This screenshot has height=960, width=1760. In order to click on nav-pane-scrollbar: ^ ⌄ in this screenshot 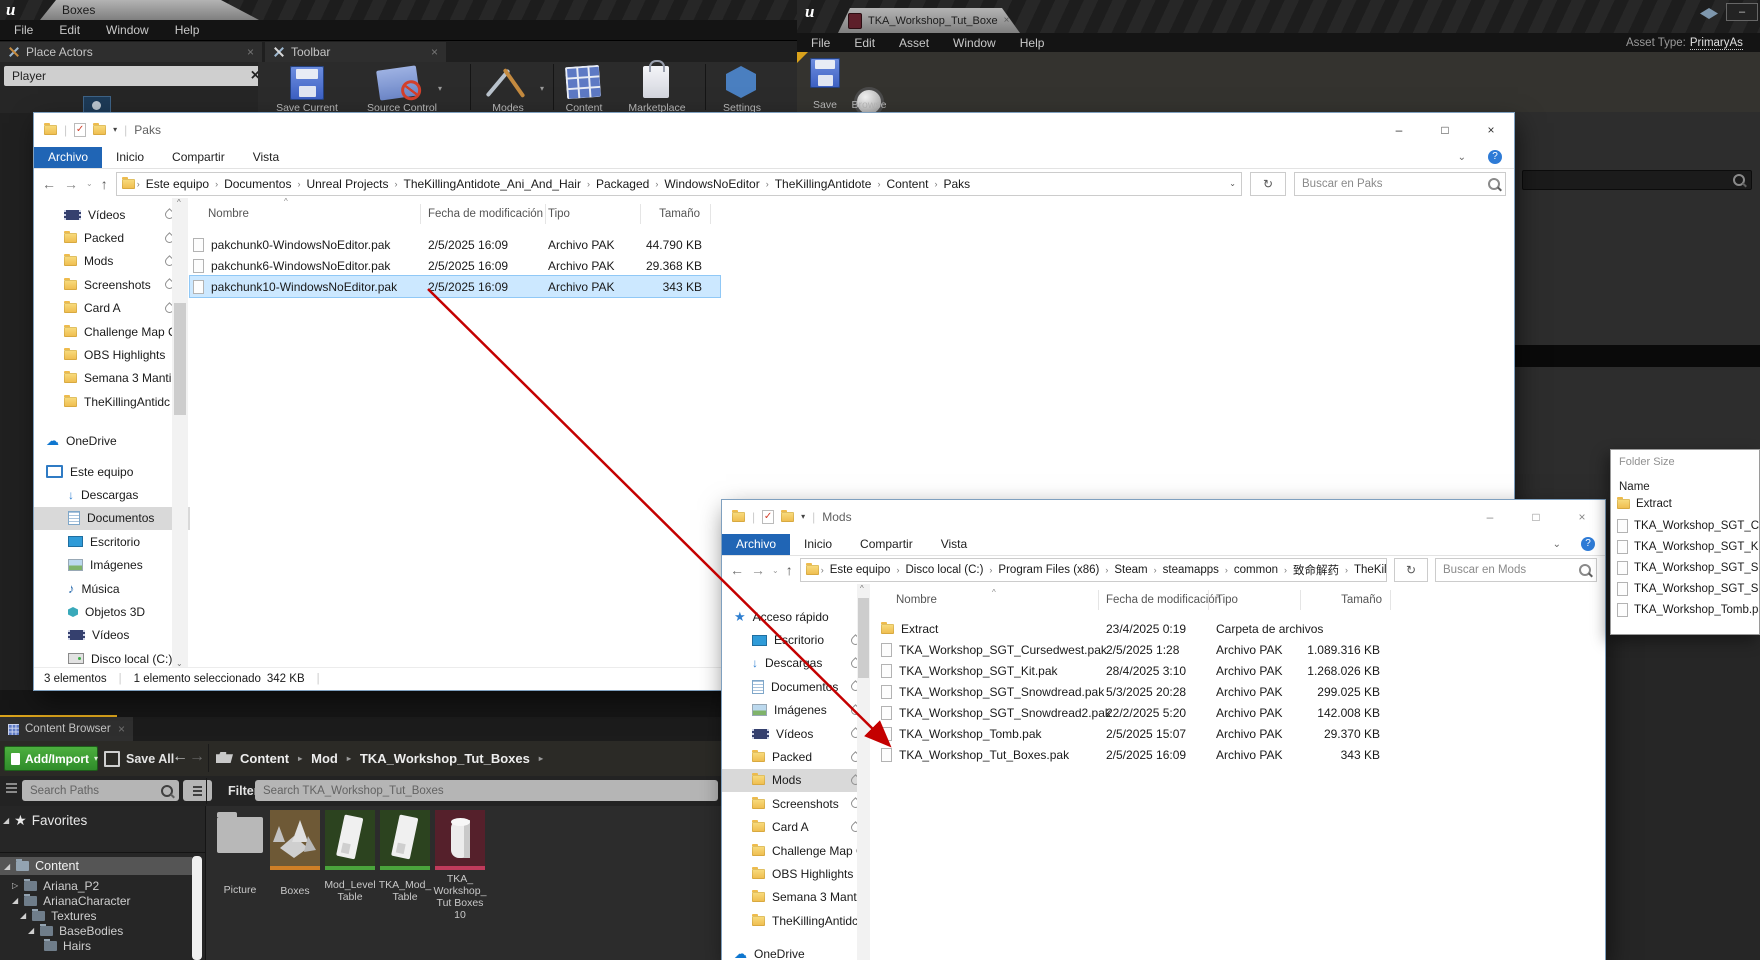, I will do `click(180, 433)`.